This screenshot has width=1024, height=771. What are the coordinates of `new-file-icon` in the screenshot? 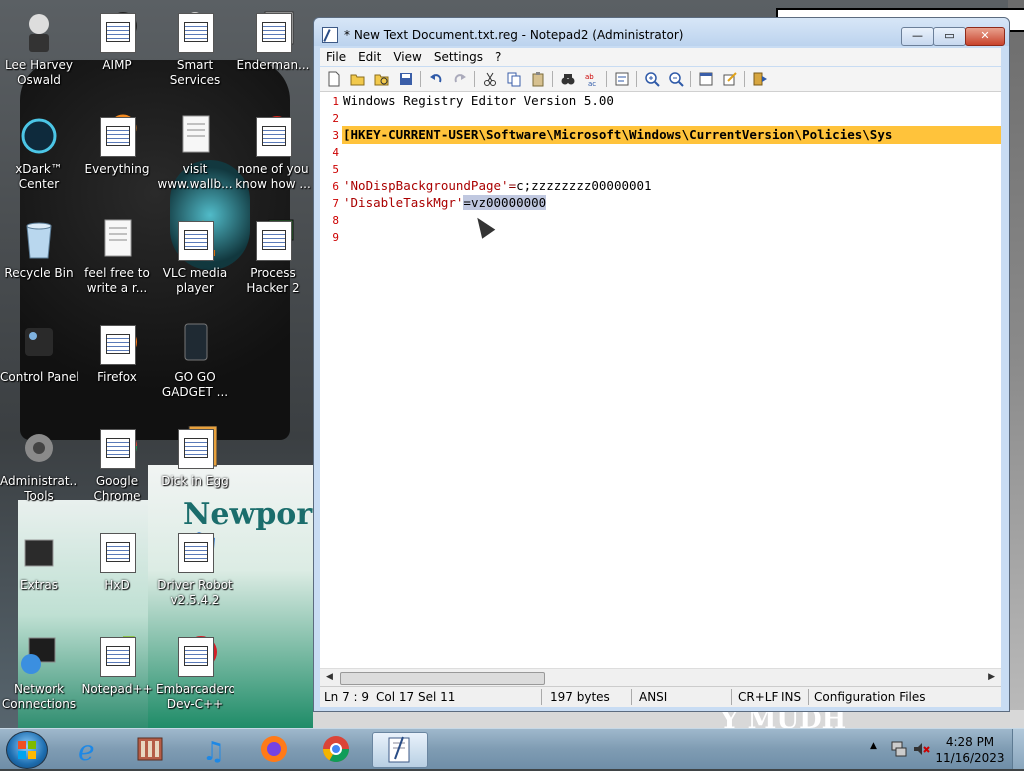 It's located at (334, 79).